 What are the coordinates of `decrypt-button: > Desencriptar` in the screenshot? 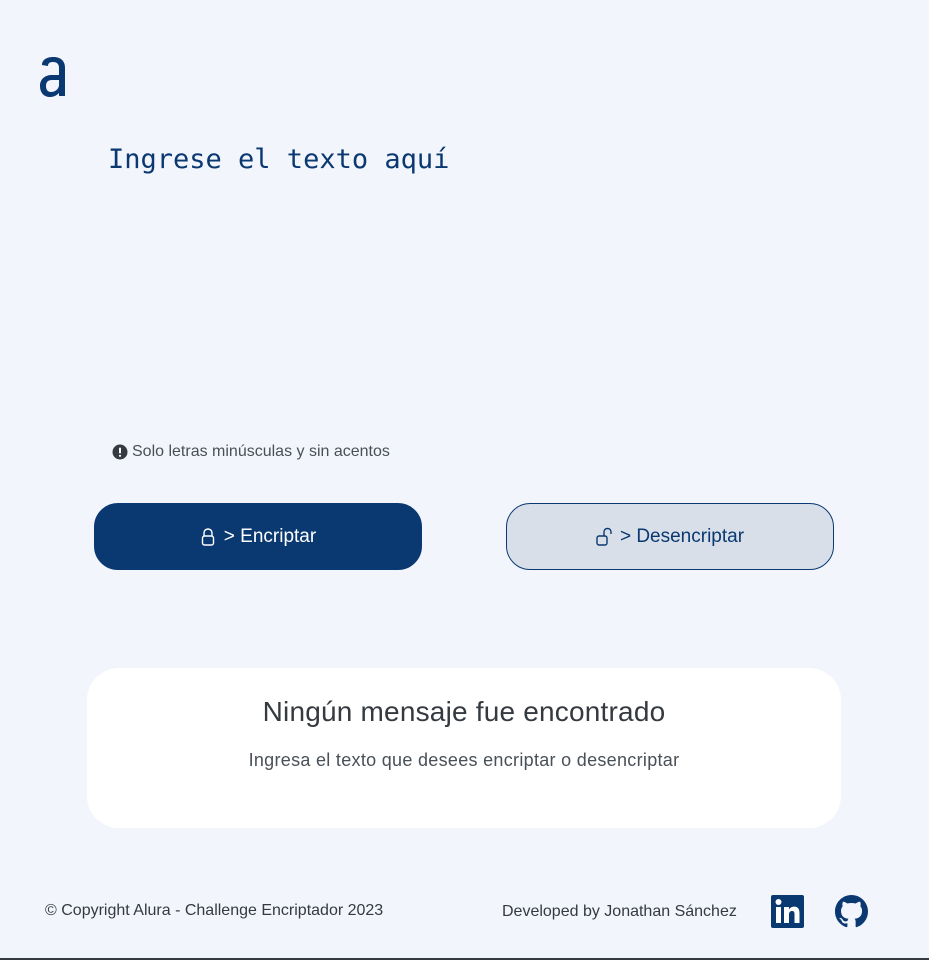 It's located at (670, 536).